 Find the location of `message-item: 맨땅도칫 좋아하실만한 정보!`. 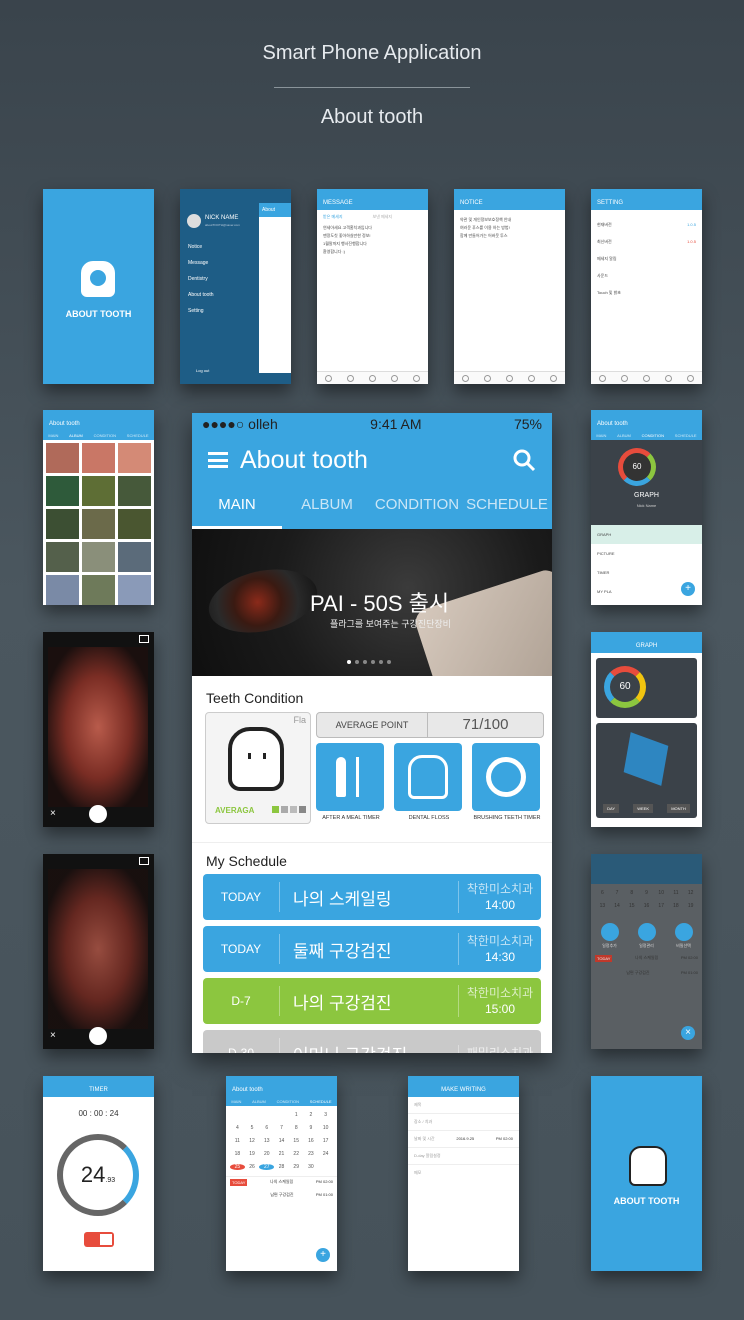

message-item: 맨땅도칫 좋아하실만한 정보! is located at coordinates (372, 236).